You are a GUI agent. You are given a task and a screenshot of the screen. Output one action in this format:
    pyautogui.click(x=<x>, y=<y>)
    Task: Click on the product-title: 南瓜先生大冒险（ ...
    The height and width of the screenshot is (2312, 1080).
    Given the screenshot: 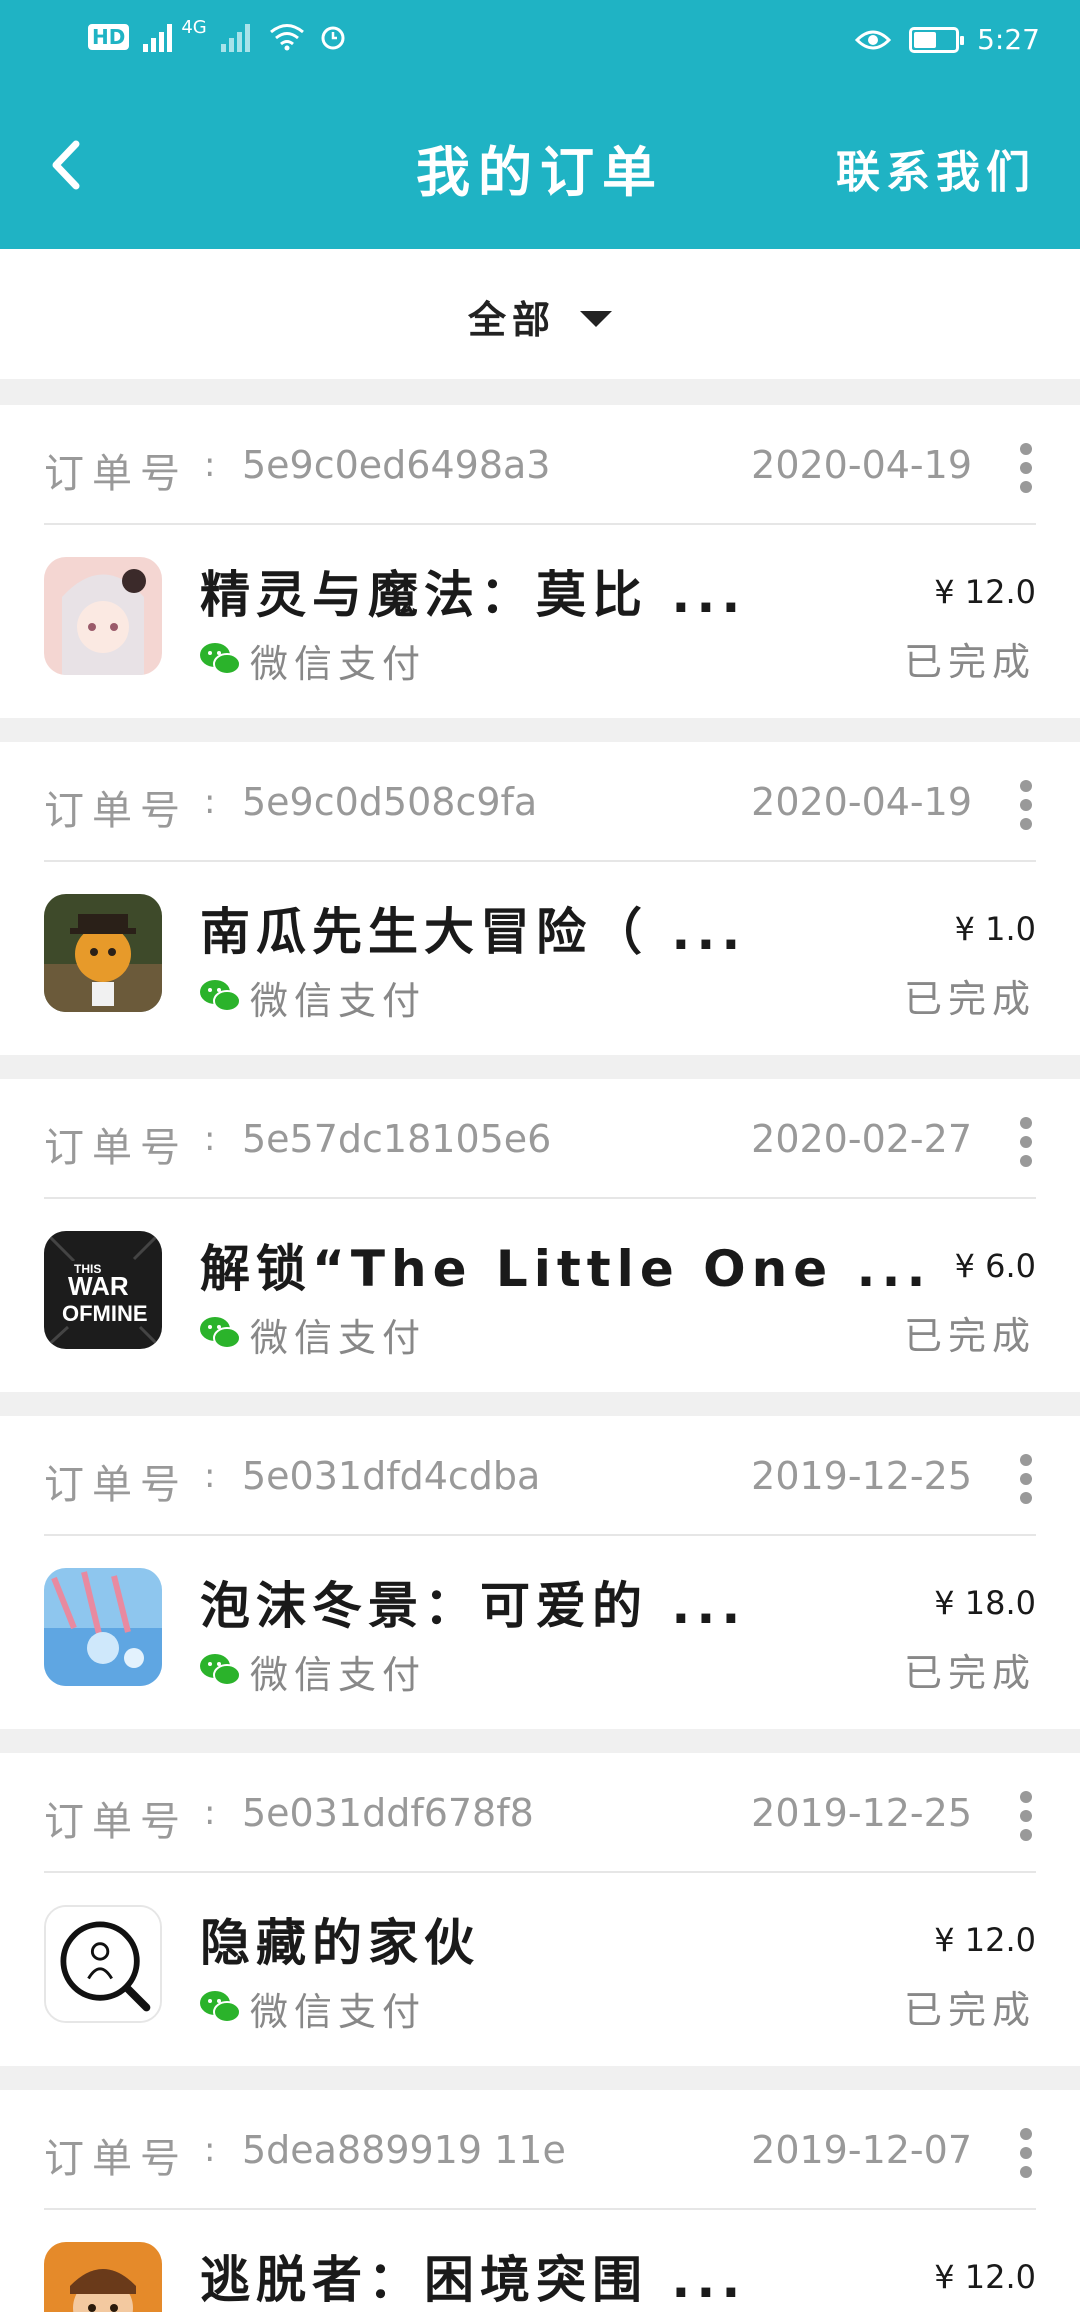 What is the action you would take?
    pyautogui.click(x=473, y=932)
    